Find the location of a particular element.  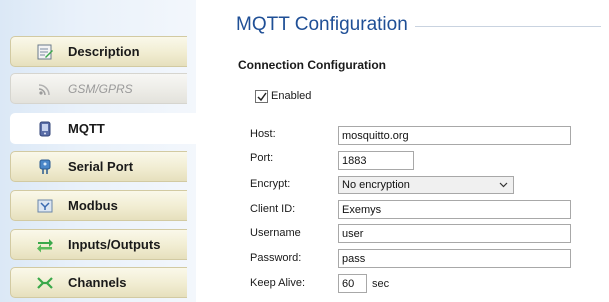

sidebar-item-label: GSM/GPRS is located at coordinates (100, 89).